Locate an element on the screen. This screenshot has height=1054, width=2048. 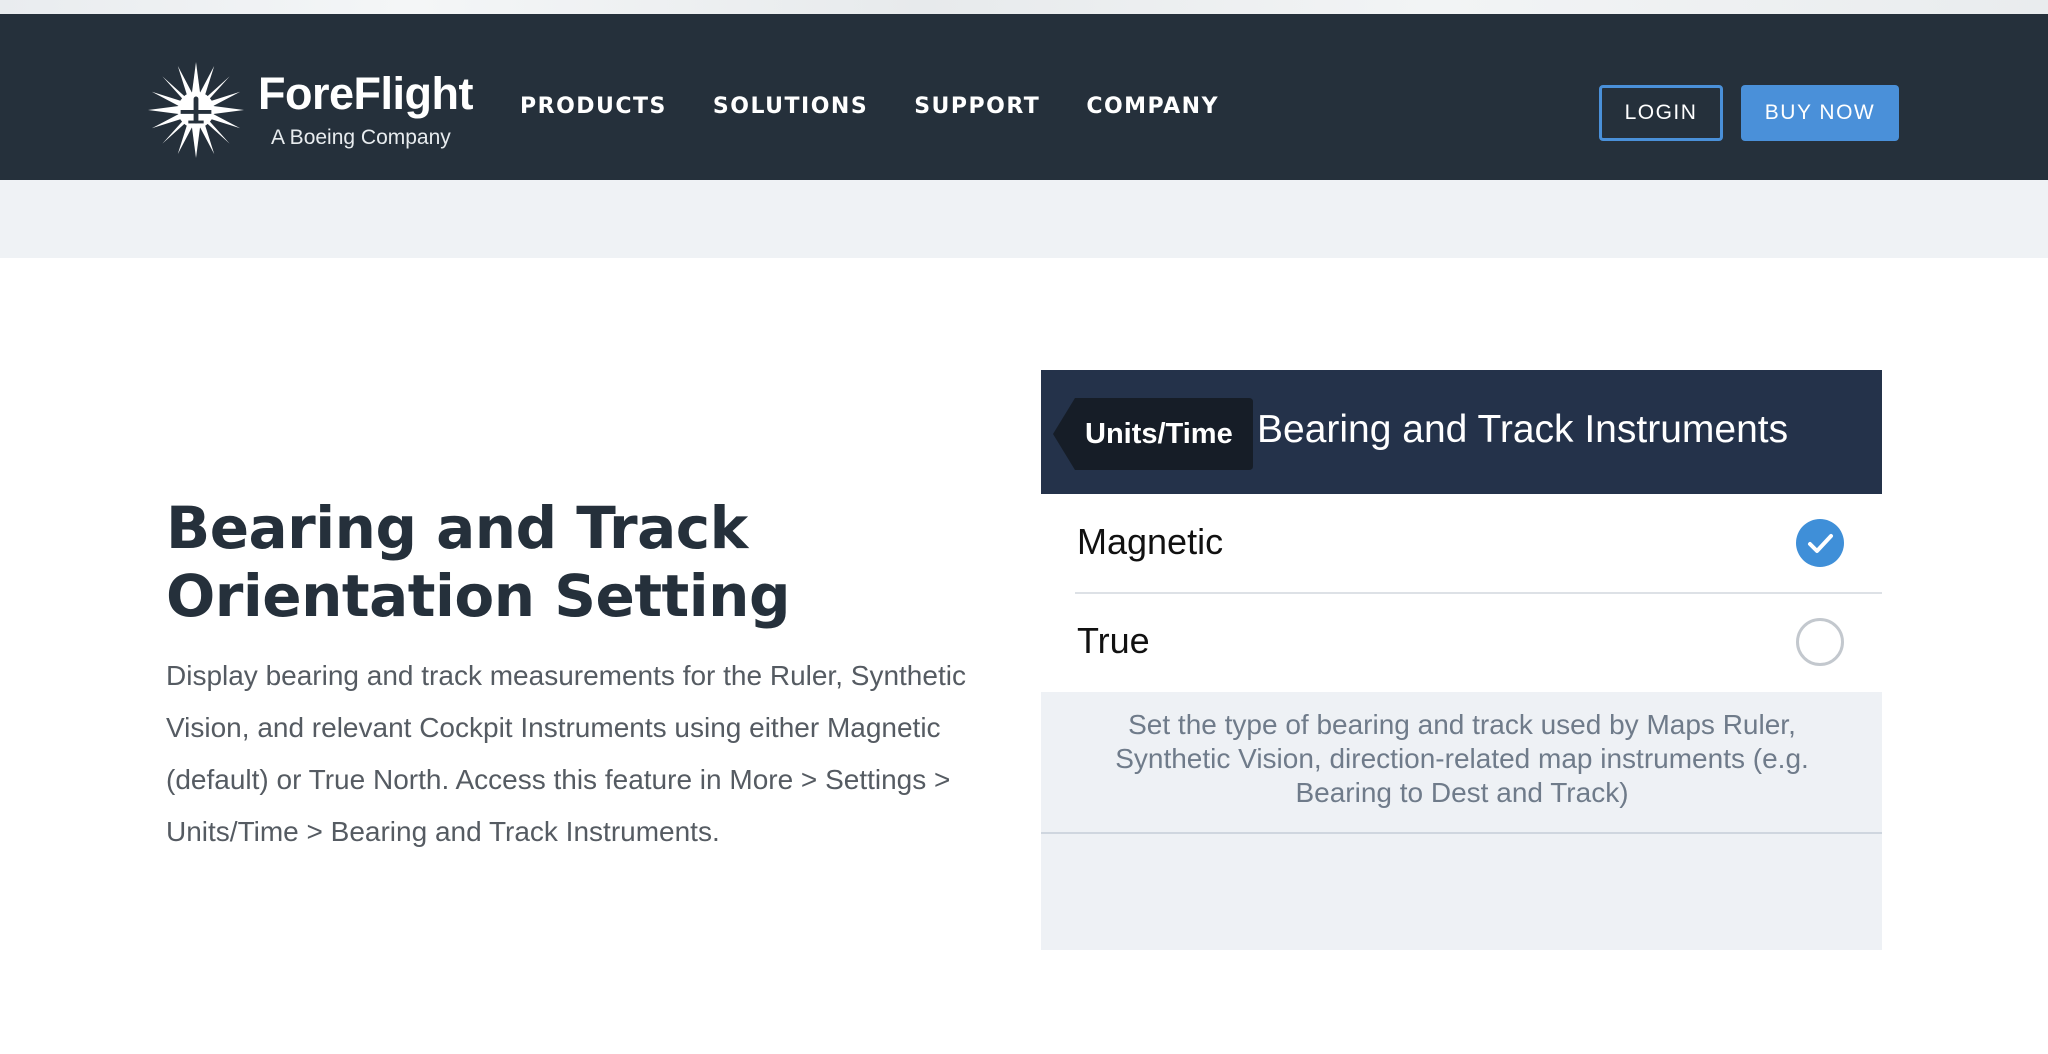
brand-name: ForeFlight is located at coordinates (365, 93).